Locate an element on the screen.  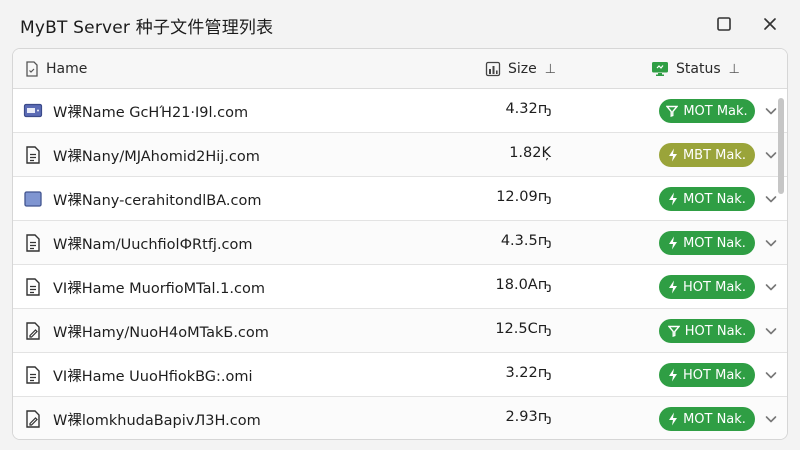
file-name: W裸Nany-cerahitondlBA.com is located at coordinates (157, 201).